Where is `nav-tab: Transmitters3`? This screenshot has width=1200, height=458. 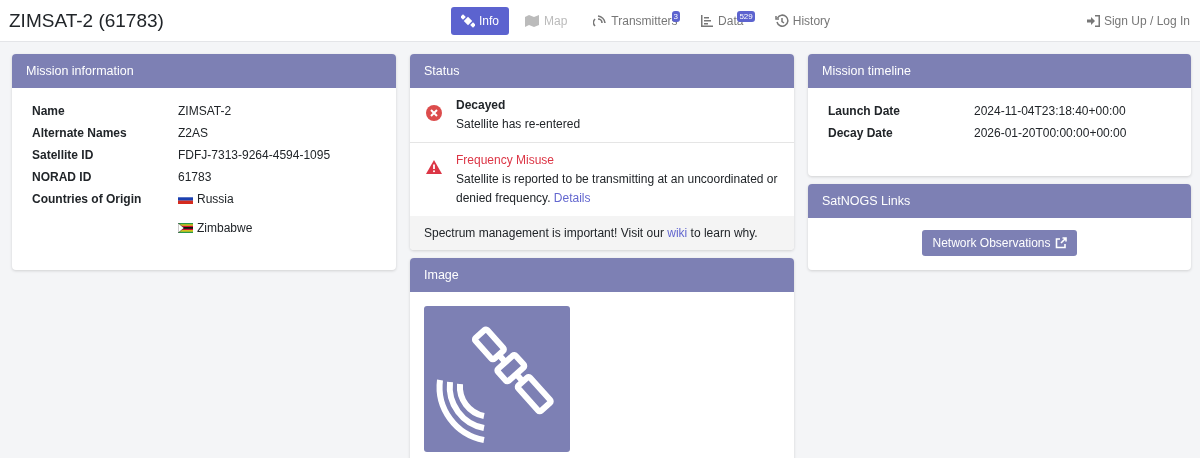
nav-tab: Transmitters3 is located at coordinates (634, 21).